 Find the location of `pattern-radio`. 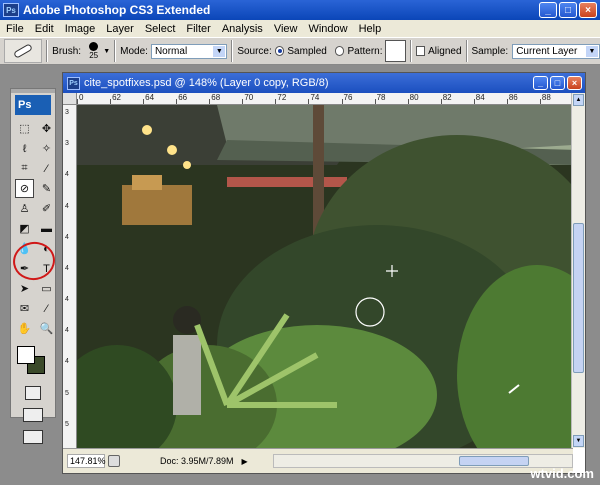

pattern-radio is located at coordinates (339, 51).